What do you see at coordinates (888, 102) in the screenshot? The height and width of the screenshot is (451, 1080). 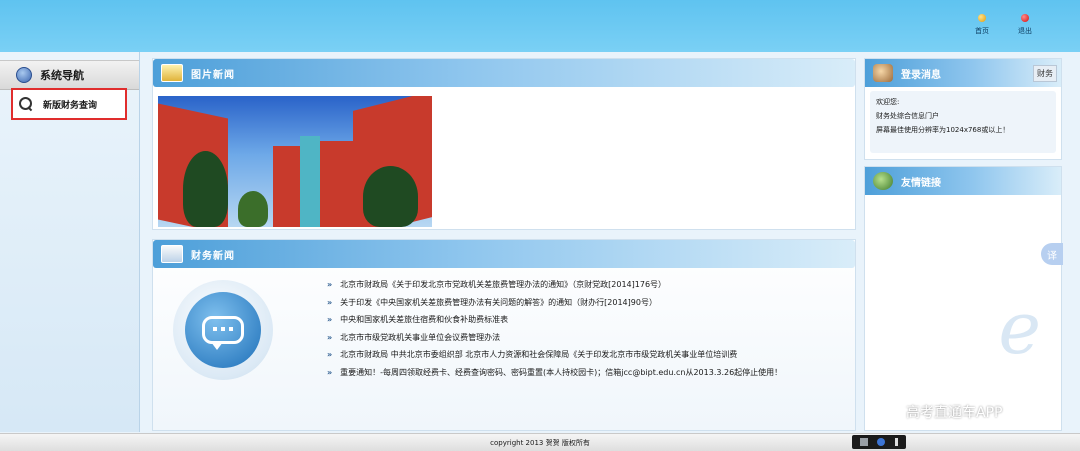 I see `welcome-text: 欢迎您:` at bounding box center [888, 102].